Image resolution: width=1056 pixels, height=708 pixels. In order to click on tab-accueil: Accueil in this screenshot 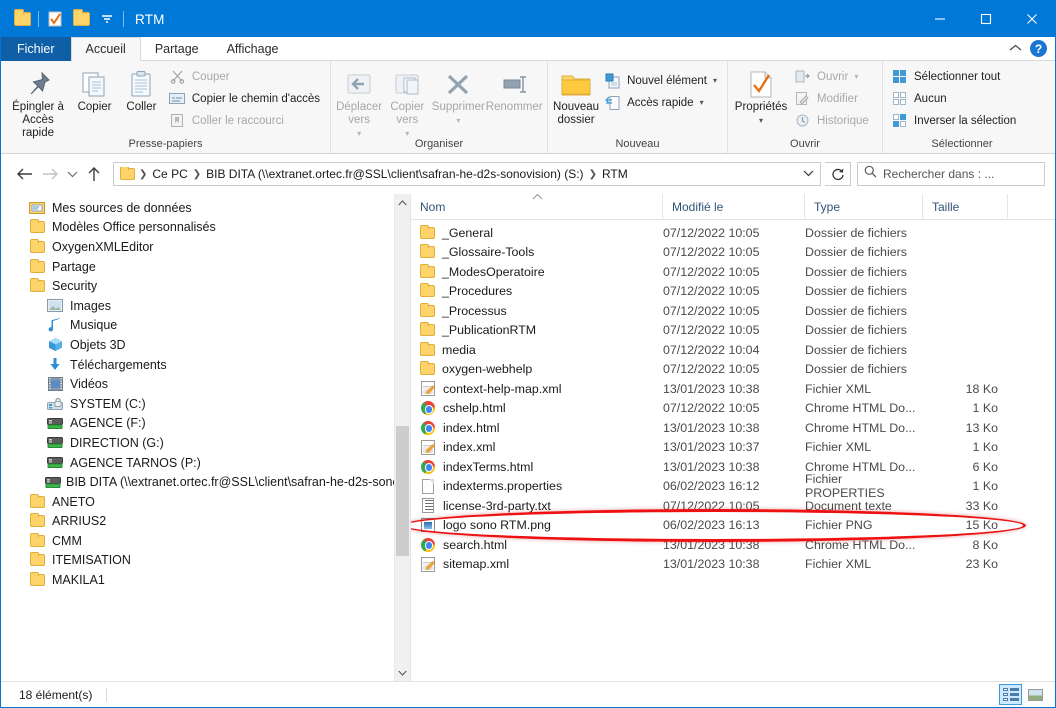, I will do `click(105, 49)`.